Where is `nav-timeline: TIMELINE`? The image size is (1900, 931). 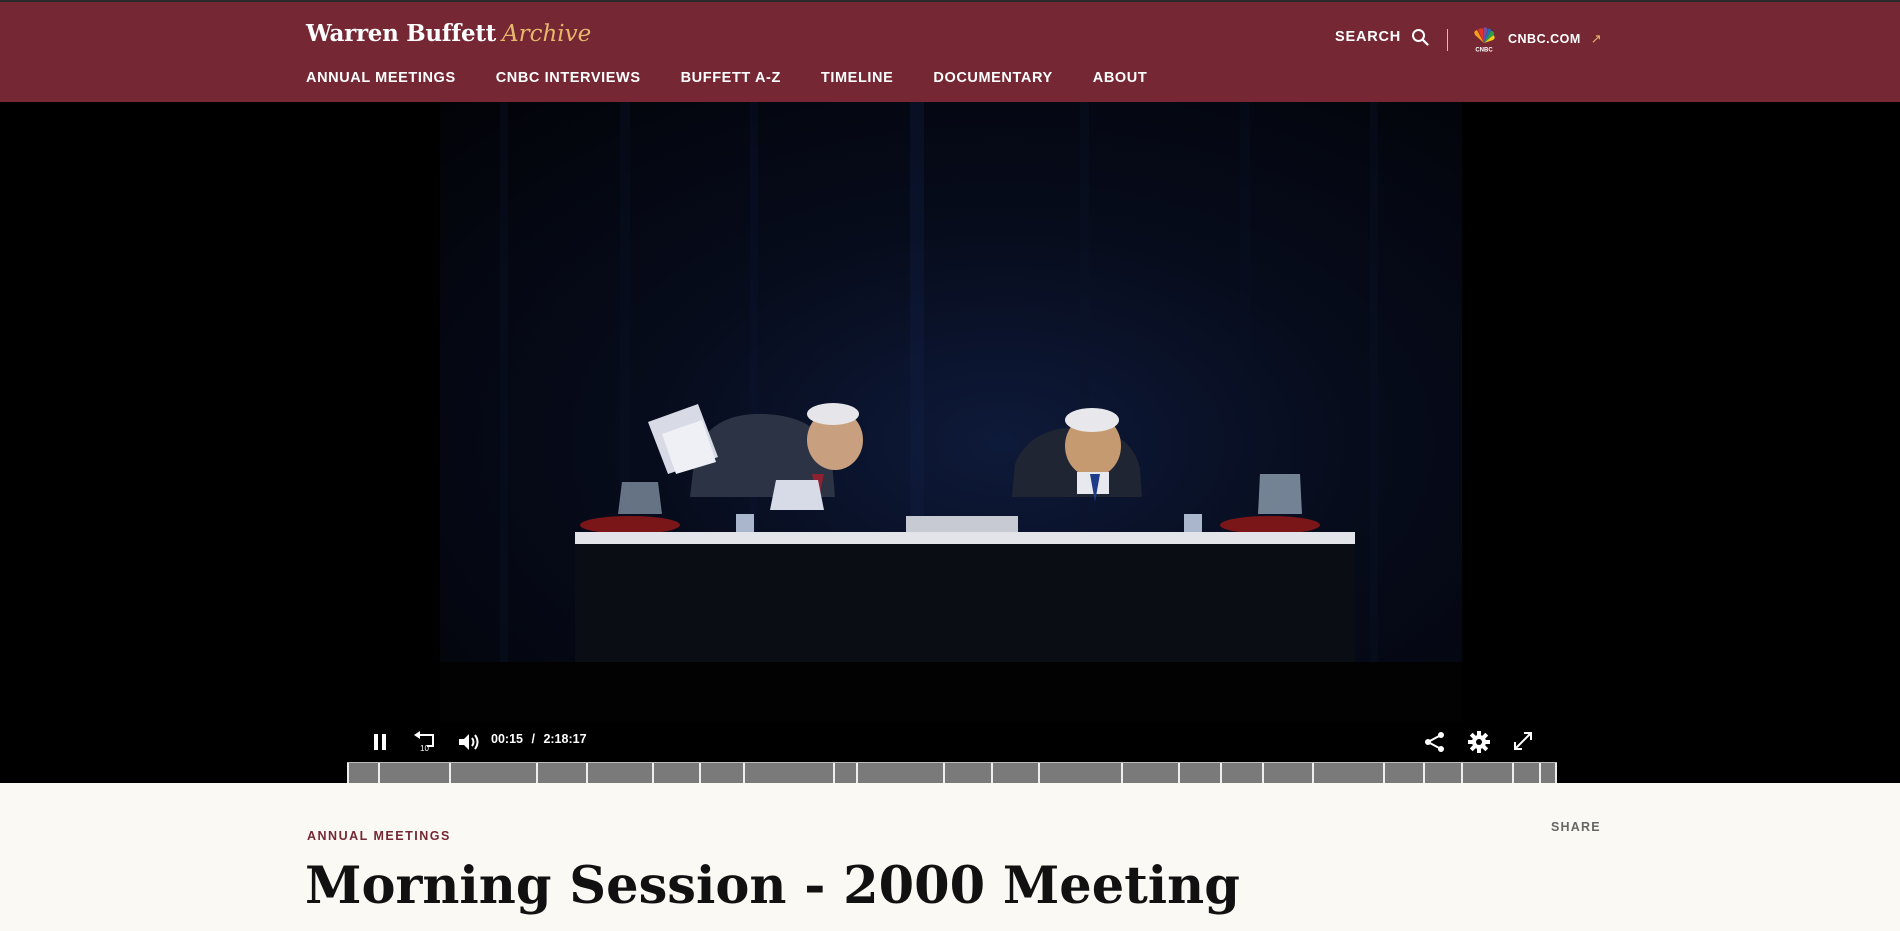 nav-timeline: TIMELINE is located at coordinates (857, 78).